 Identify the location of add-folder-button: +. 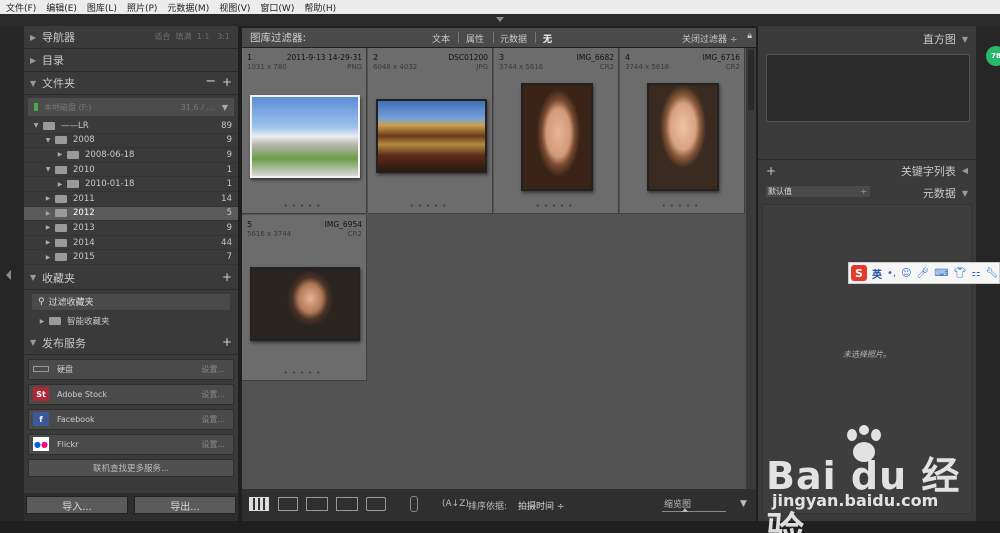
(227, 82).